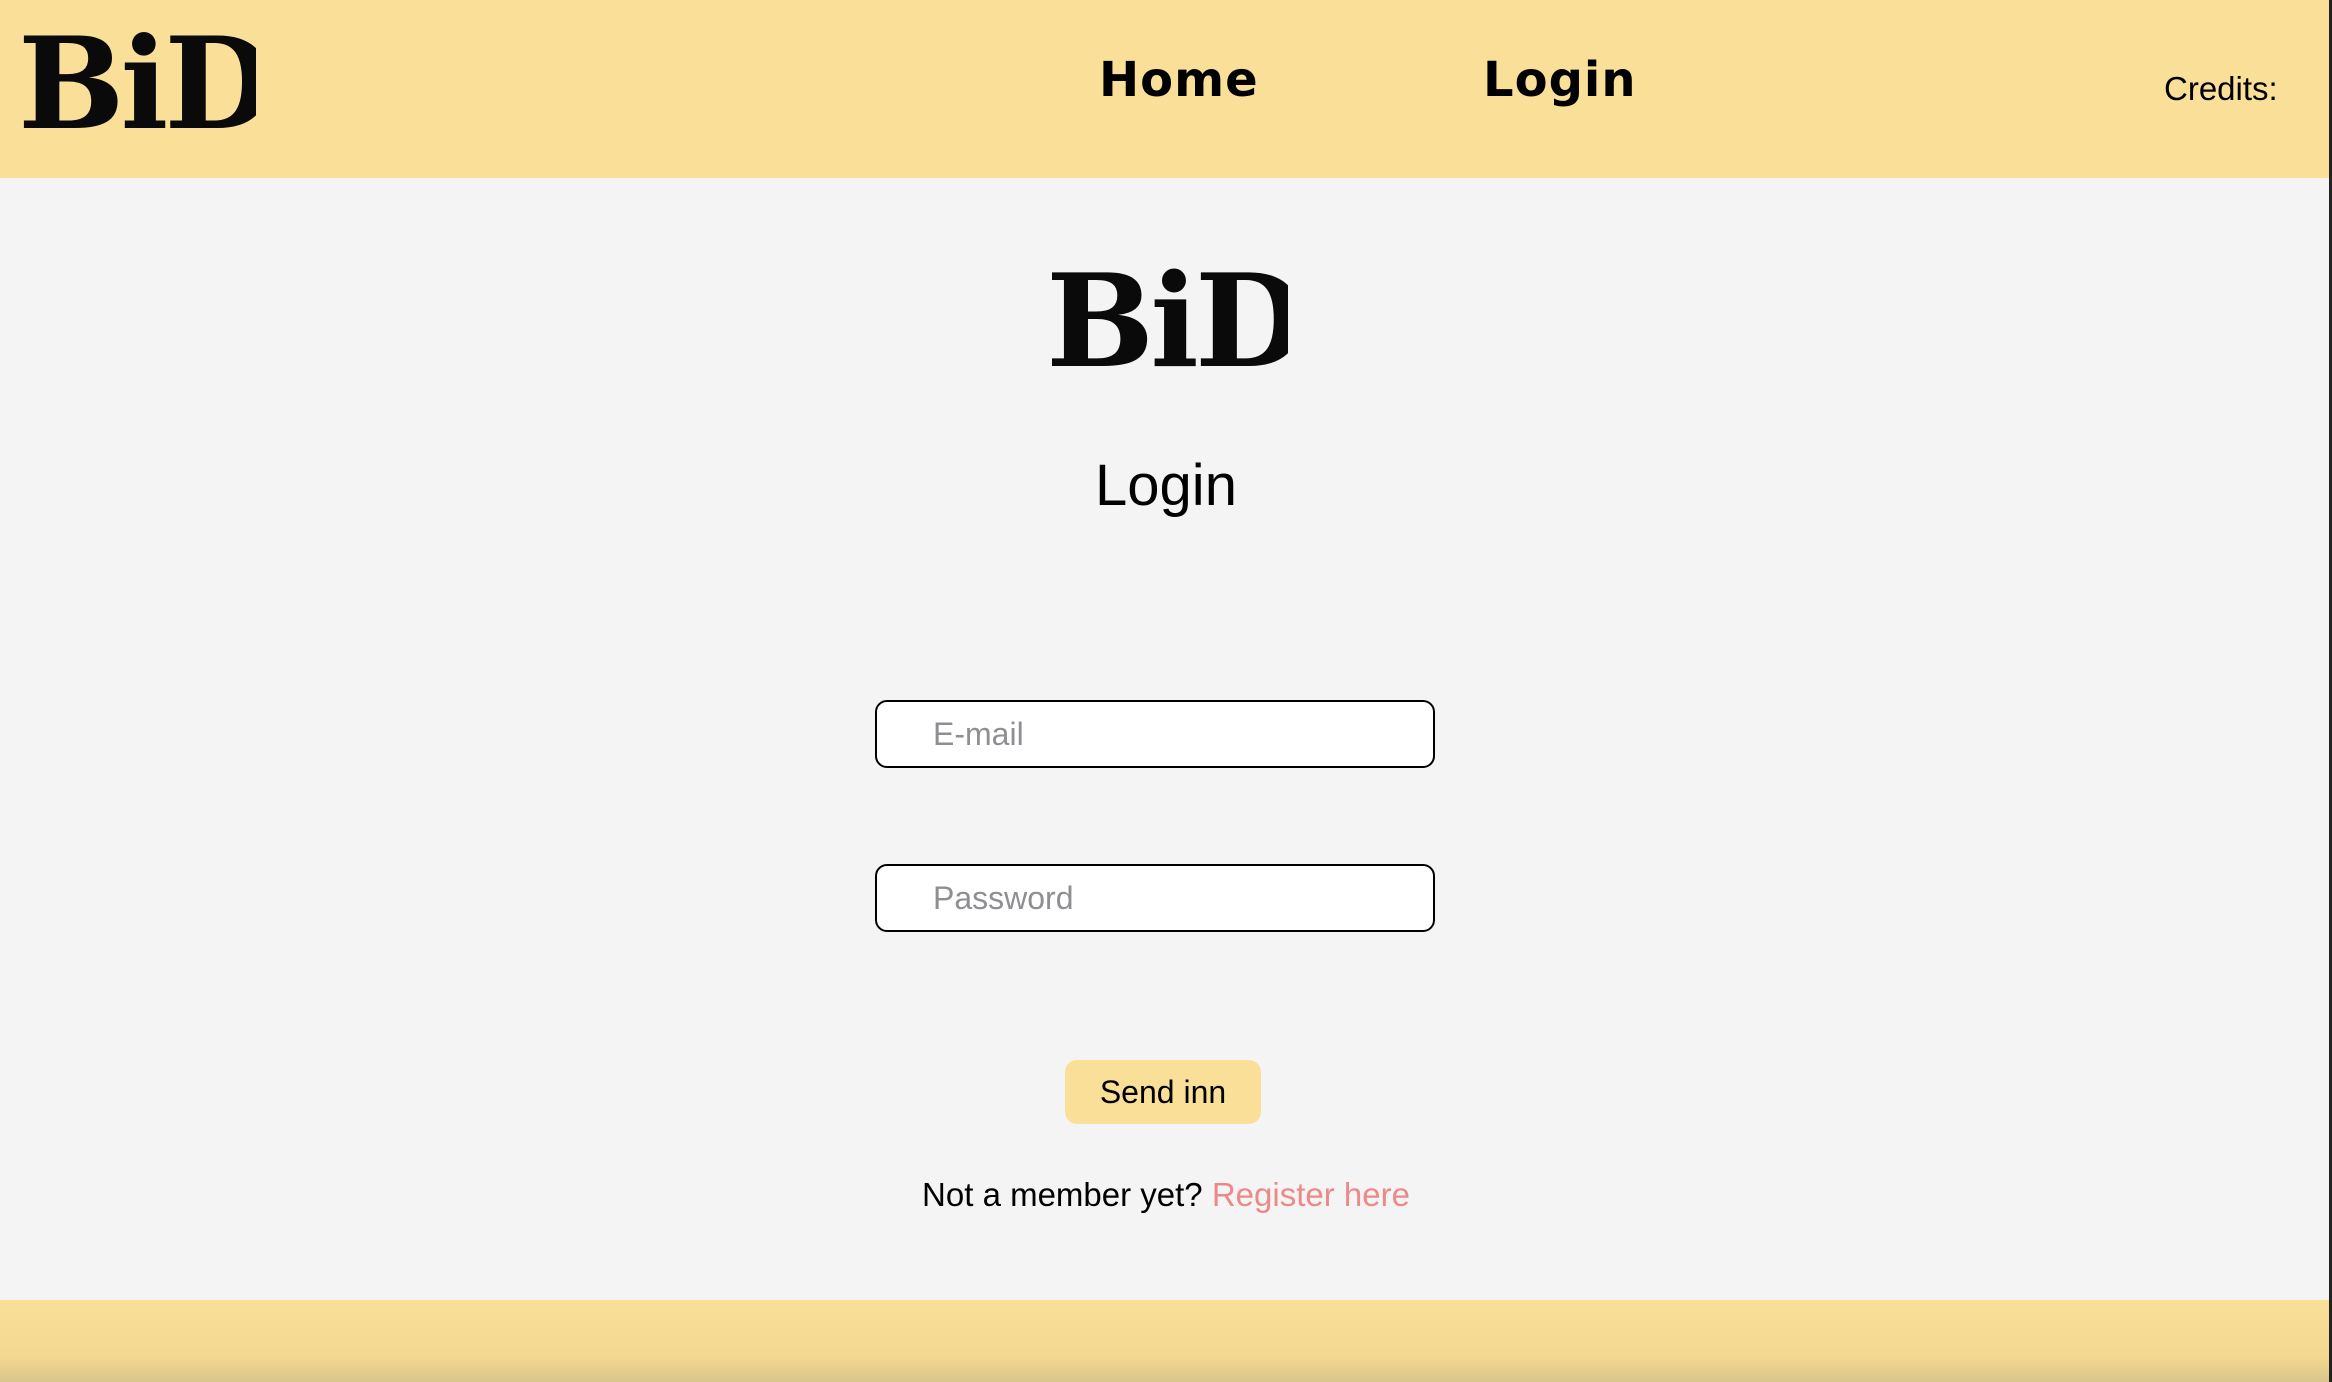 The width and height of the screenshot is (2332, 1382). What do you see at coordinates (1155, 898) in the screenshot?
I see `password-field` at bounding box center [1155, 898].